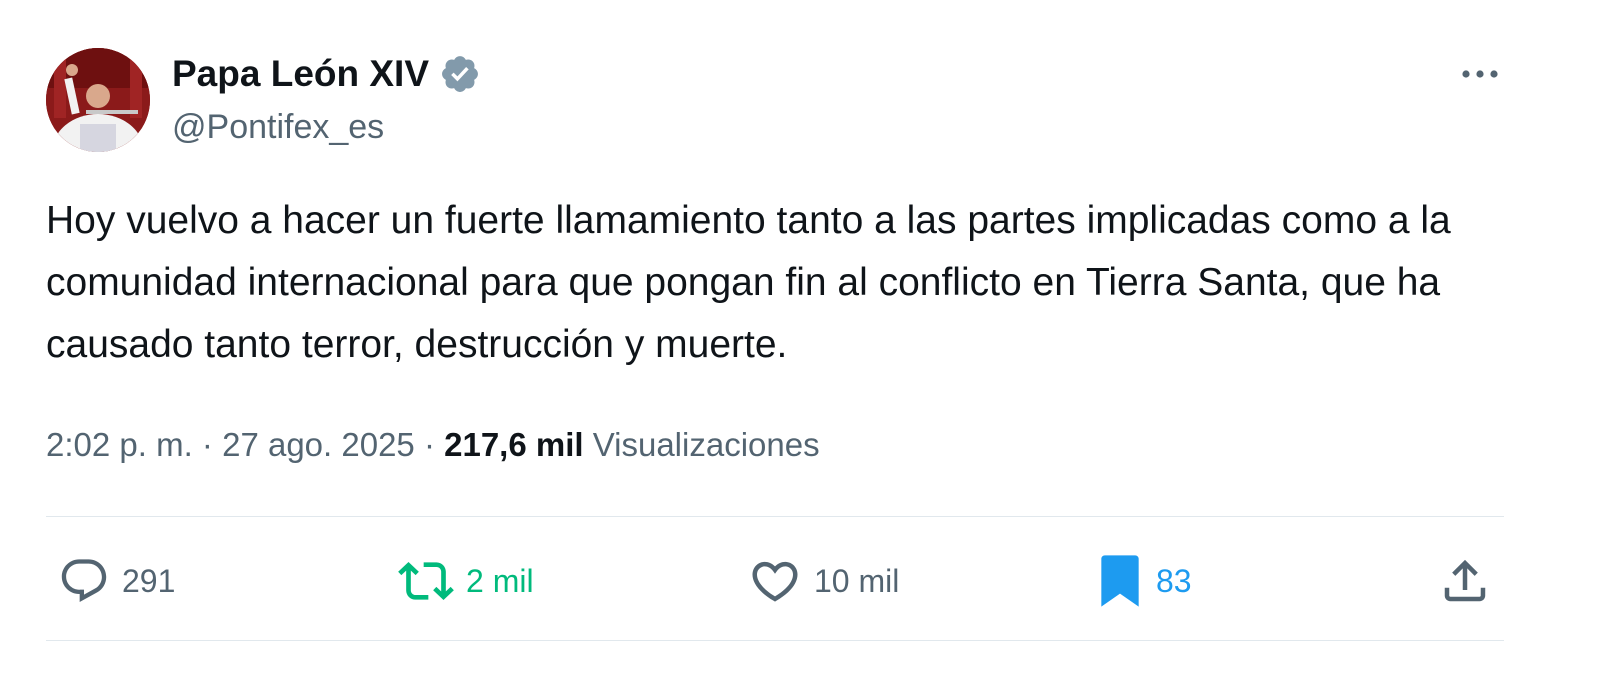 This screenshot has height=675, width=1600. Describe the element at coordinates (500, 580) in the screenshot. I see `repost-count: 2 mil` at that location.